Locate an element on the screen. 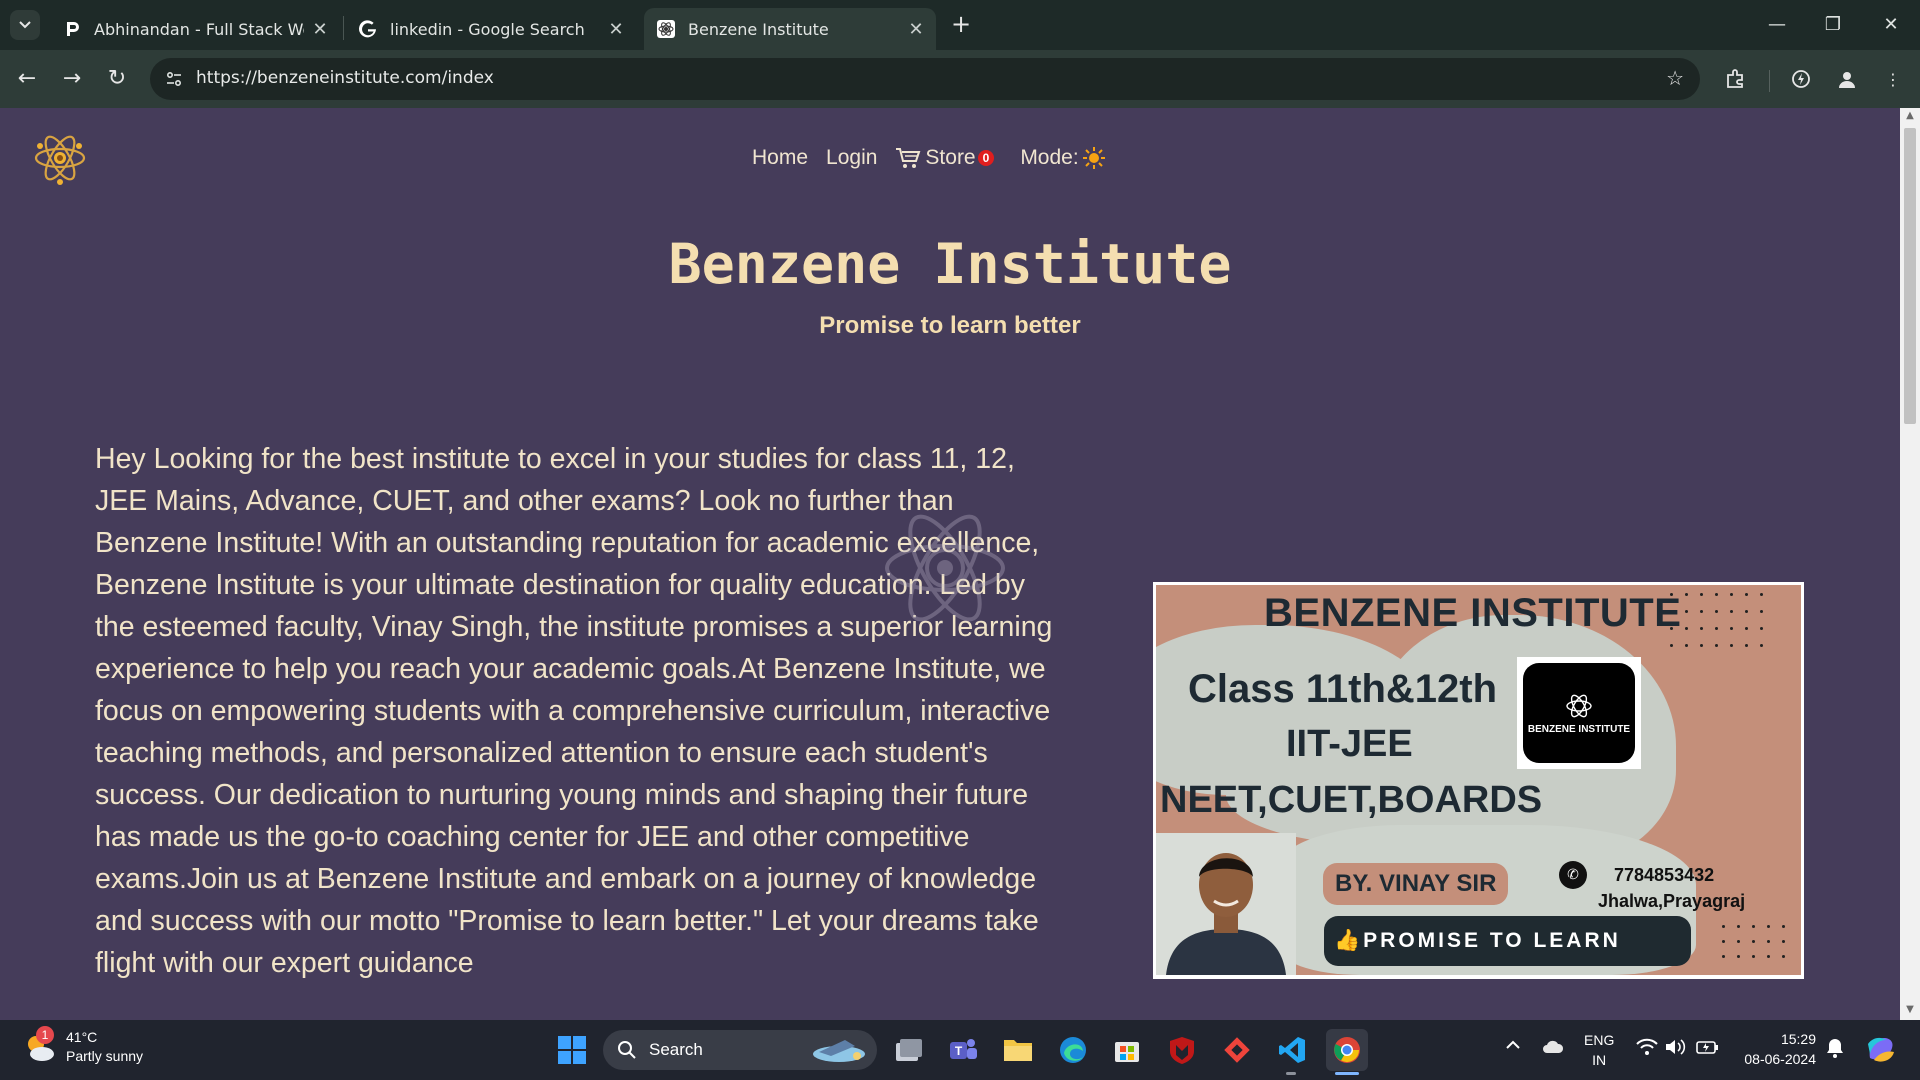  performance-icon is located at coordinates (1801, 79).